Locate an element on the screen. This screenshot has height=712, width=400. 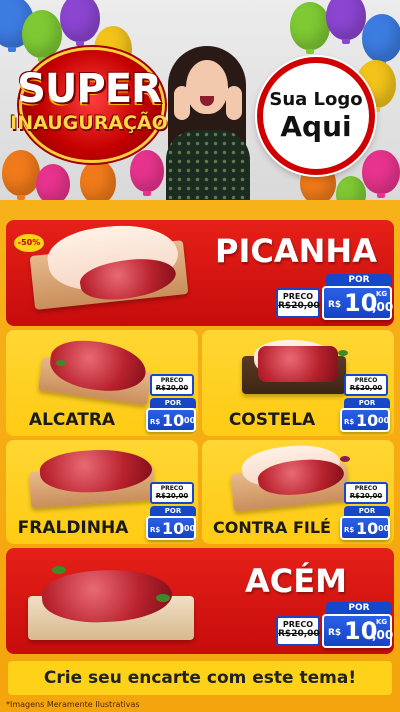
discount-badge: -50% is located at coordinates (29, 243).